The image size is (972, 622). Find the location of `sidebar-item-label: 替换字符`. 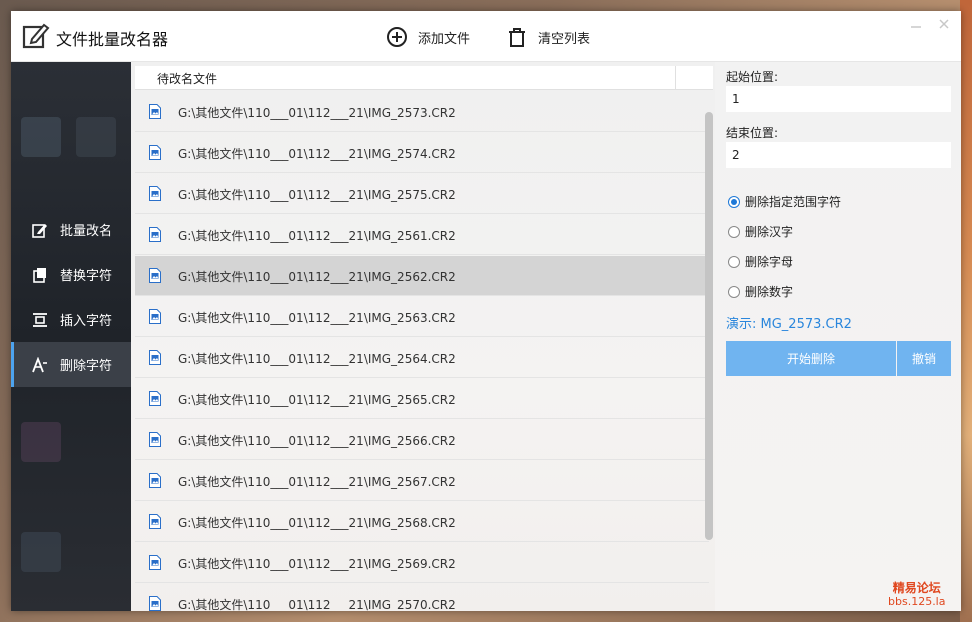

sidebar-item-label: 替换字符 is located at coordinates (86, 276).